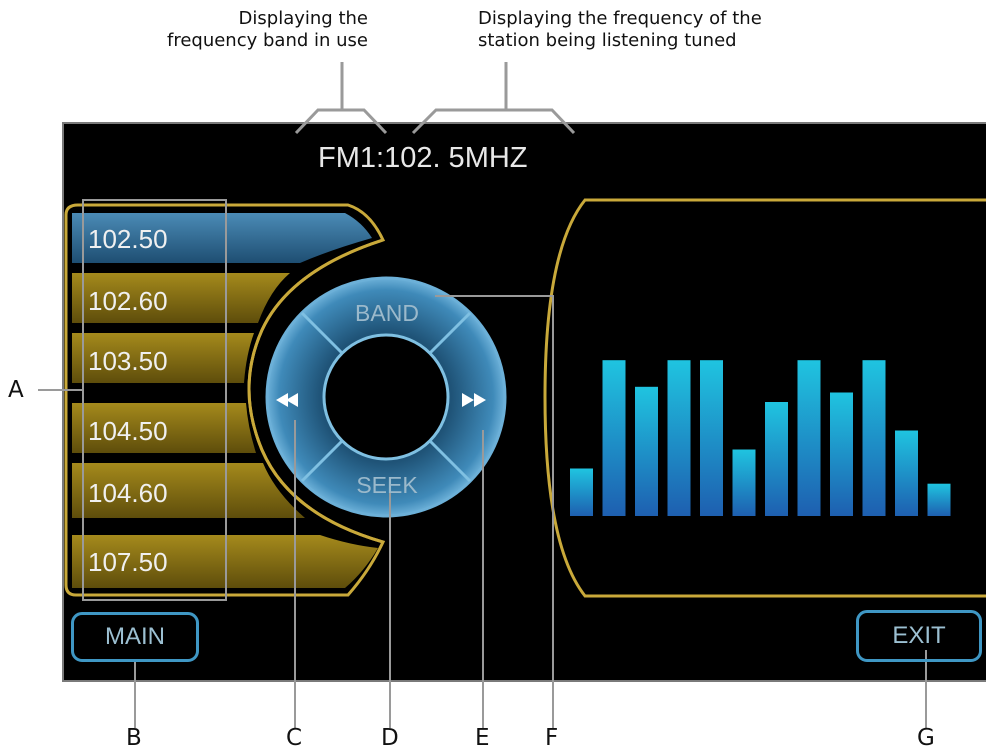 The image size is (986, 751). Describe the element at coordinates (168, 361) in the screenshot. I see `preset-item-3: 103.50` at that location.